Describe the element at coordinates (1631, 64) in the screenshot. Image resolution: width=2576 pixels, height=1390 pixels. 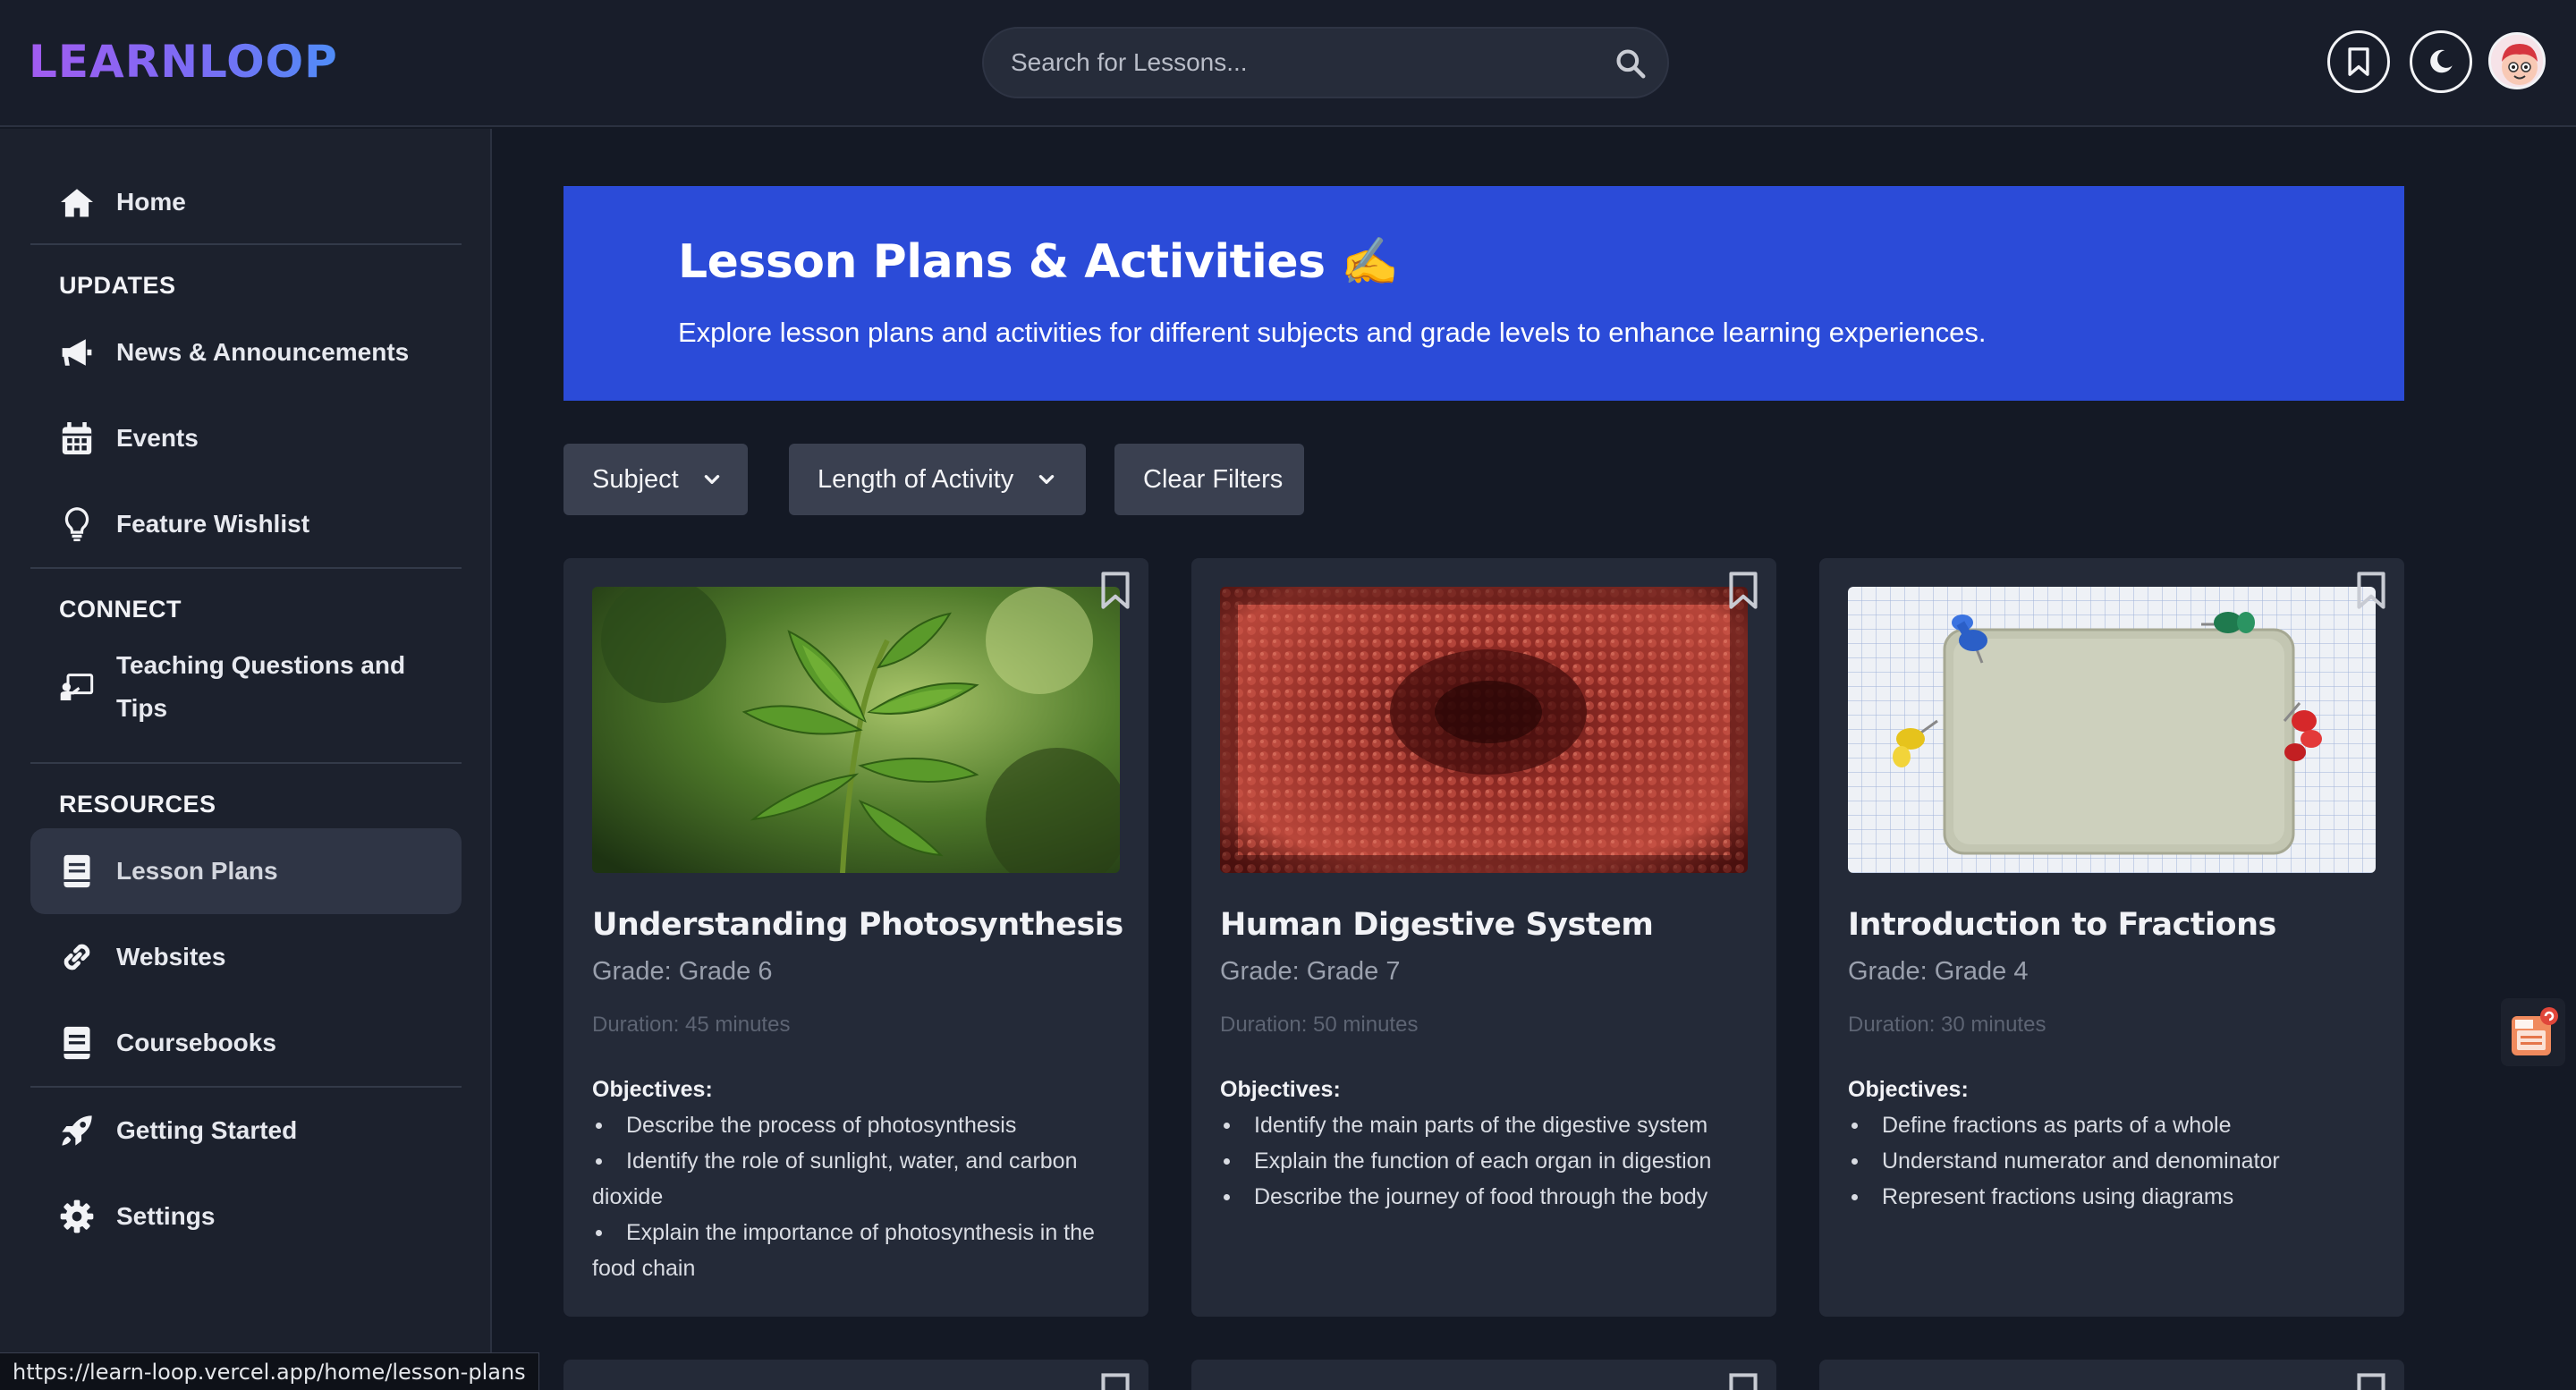
I see `search-icon` at that location.